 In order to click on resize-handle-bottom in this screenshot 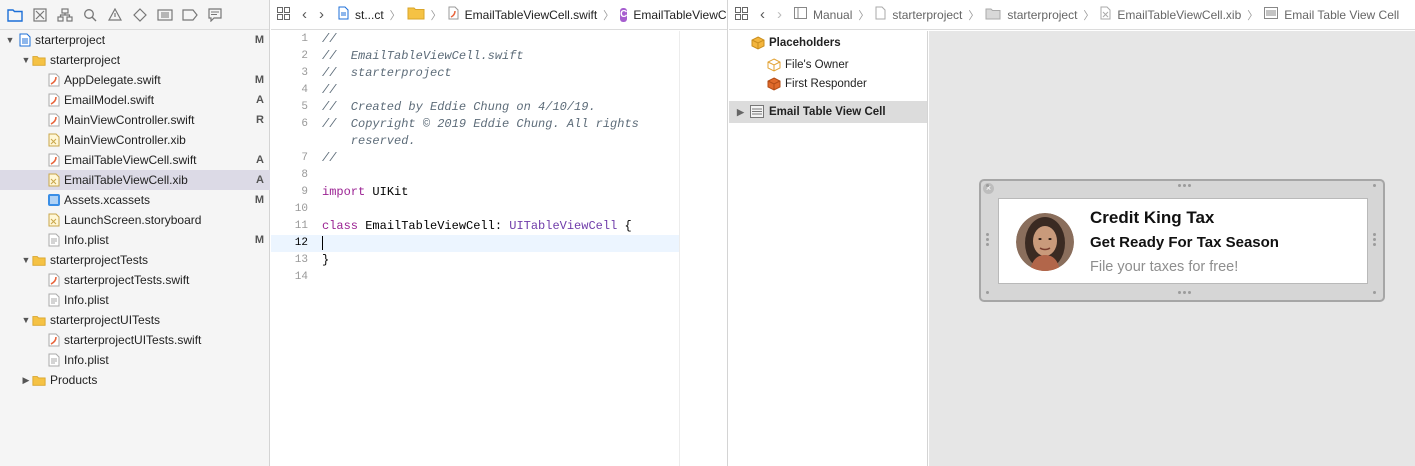, I will do `click(1184, 292)`.